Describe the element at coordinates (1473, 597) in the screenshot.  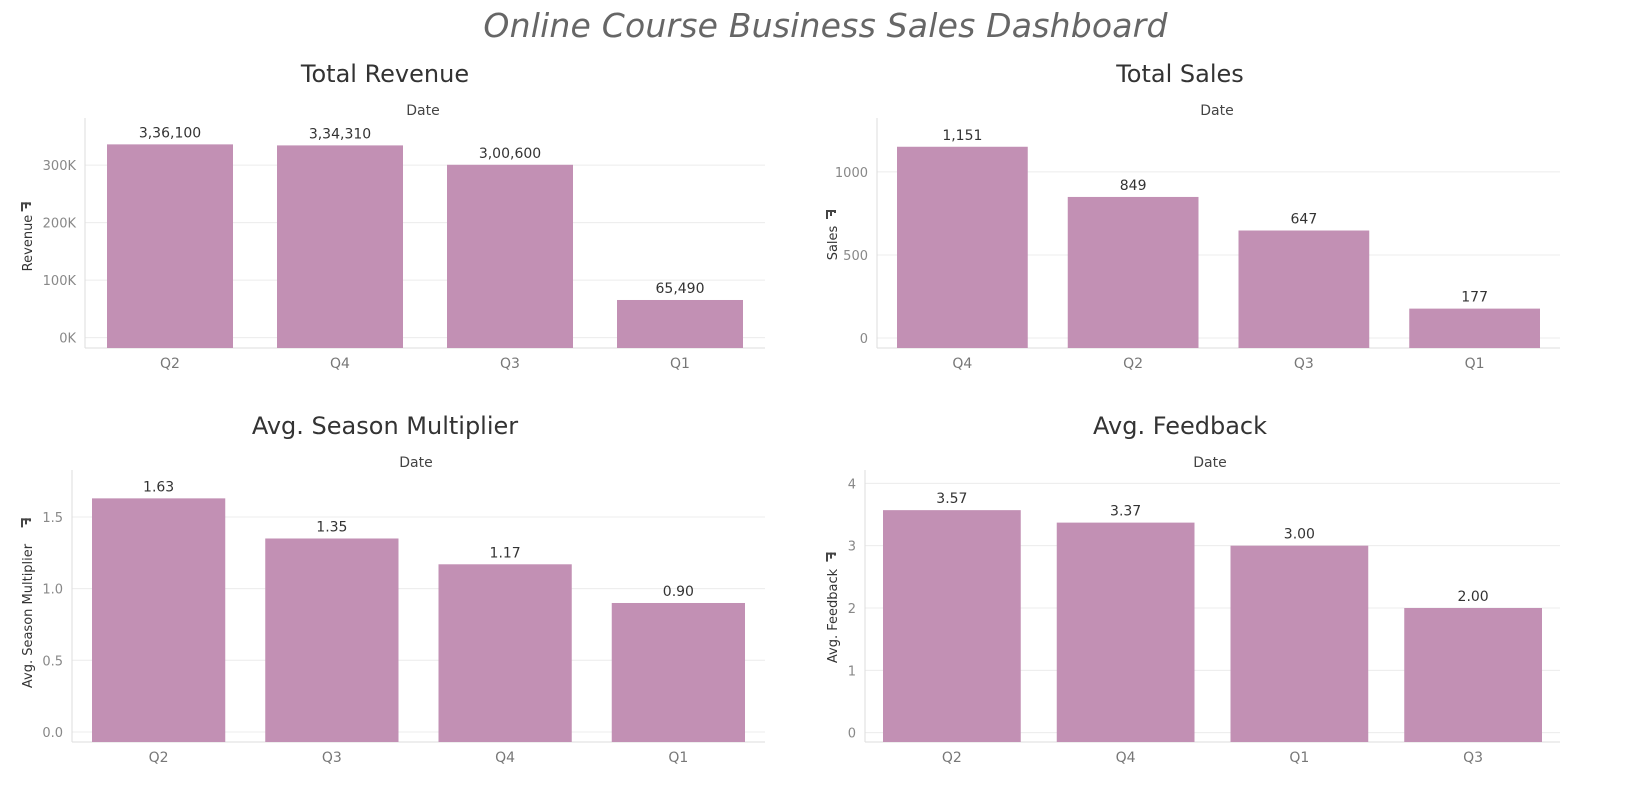
I see `data-label: 2.00` at that location.